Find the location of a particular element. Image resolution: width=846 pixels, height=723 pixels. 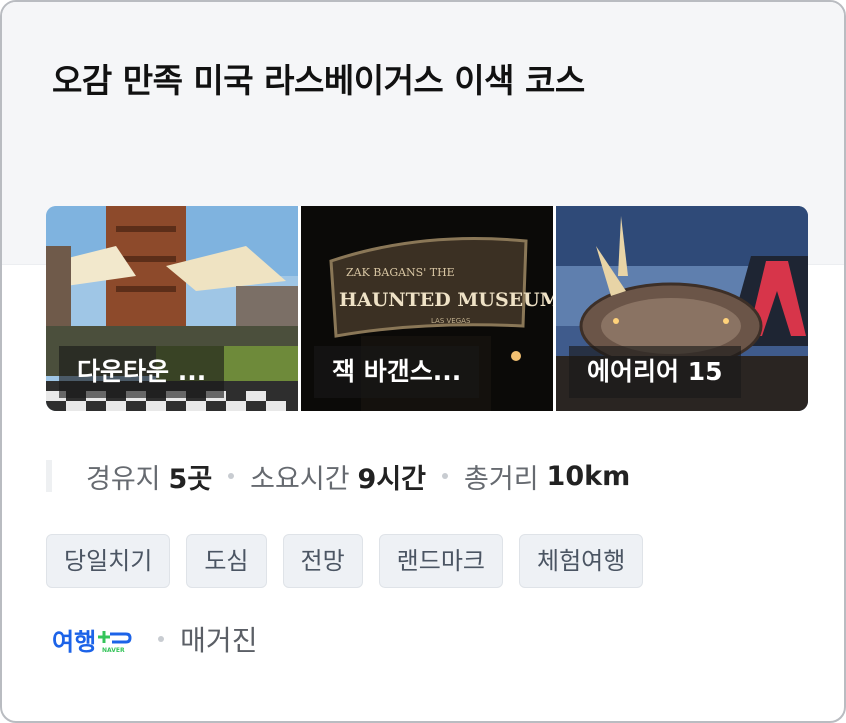

time-label: 소요시간 is located at coordinates (300, 479).